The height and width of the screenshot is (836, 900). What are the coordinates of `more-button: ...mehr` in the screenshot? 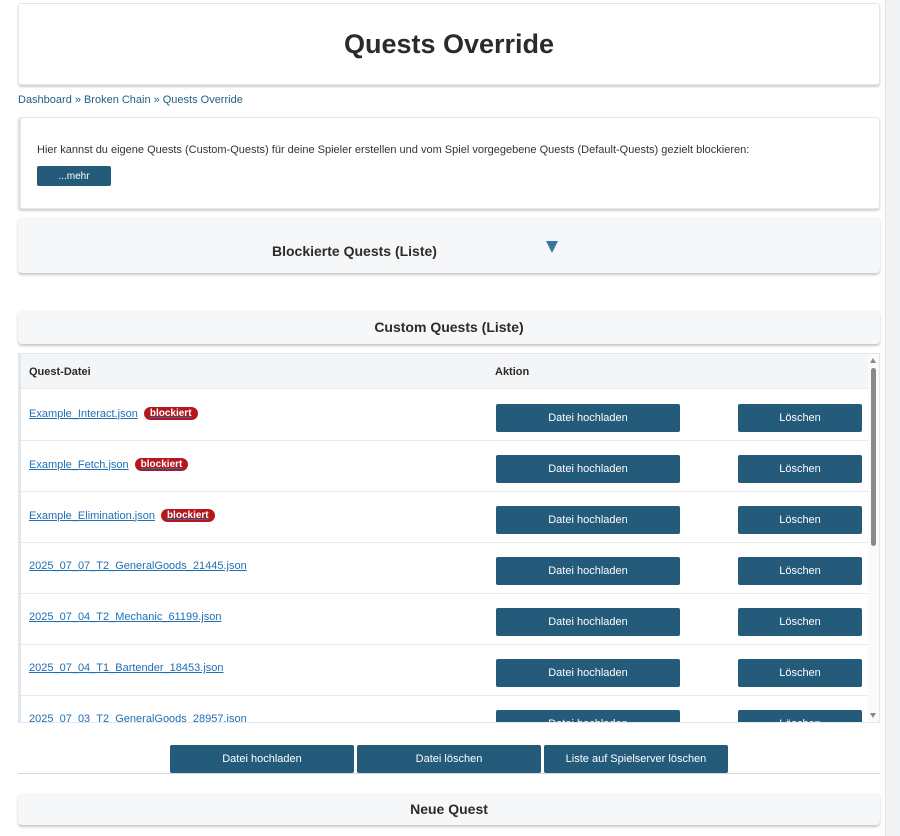 It's located at (74, 176).